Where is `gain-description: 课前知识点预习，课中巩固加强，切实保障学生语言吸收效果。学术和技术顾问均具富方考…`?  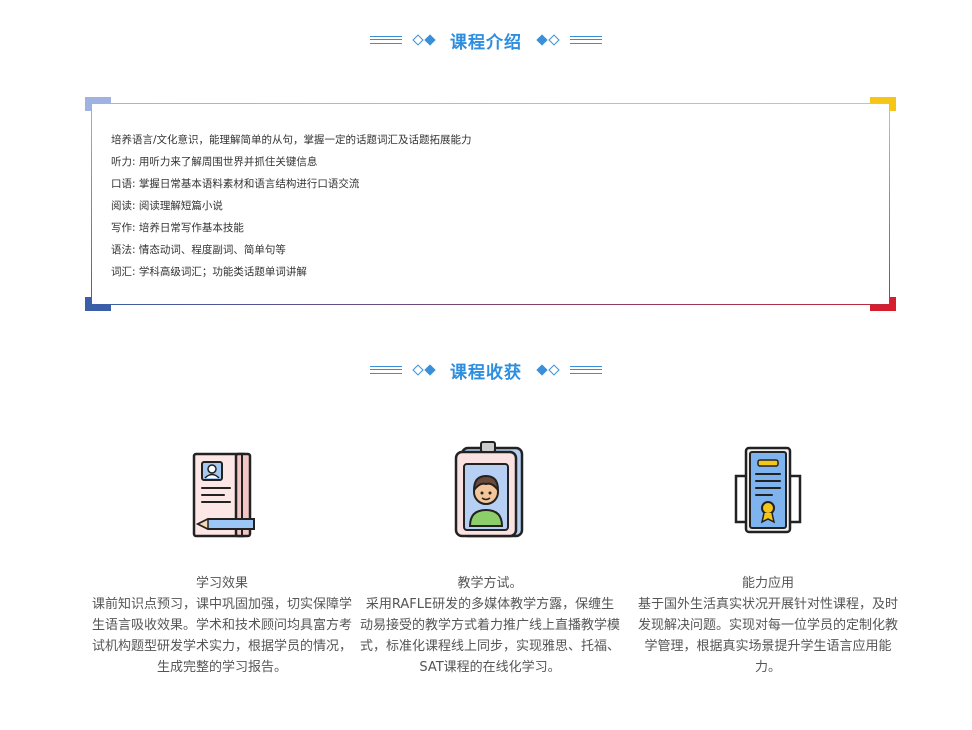
gain-description: 课前知识点预习，课中巩固加强，切实保障学生语言吸收效果。学术和技术顾问均具富方考… is located at coordinates (222, 636).